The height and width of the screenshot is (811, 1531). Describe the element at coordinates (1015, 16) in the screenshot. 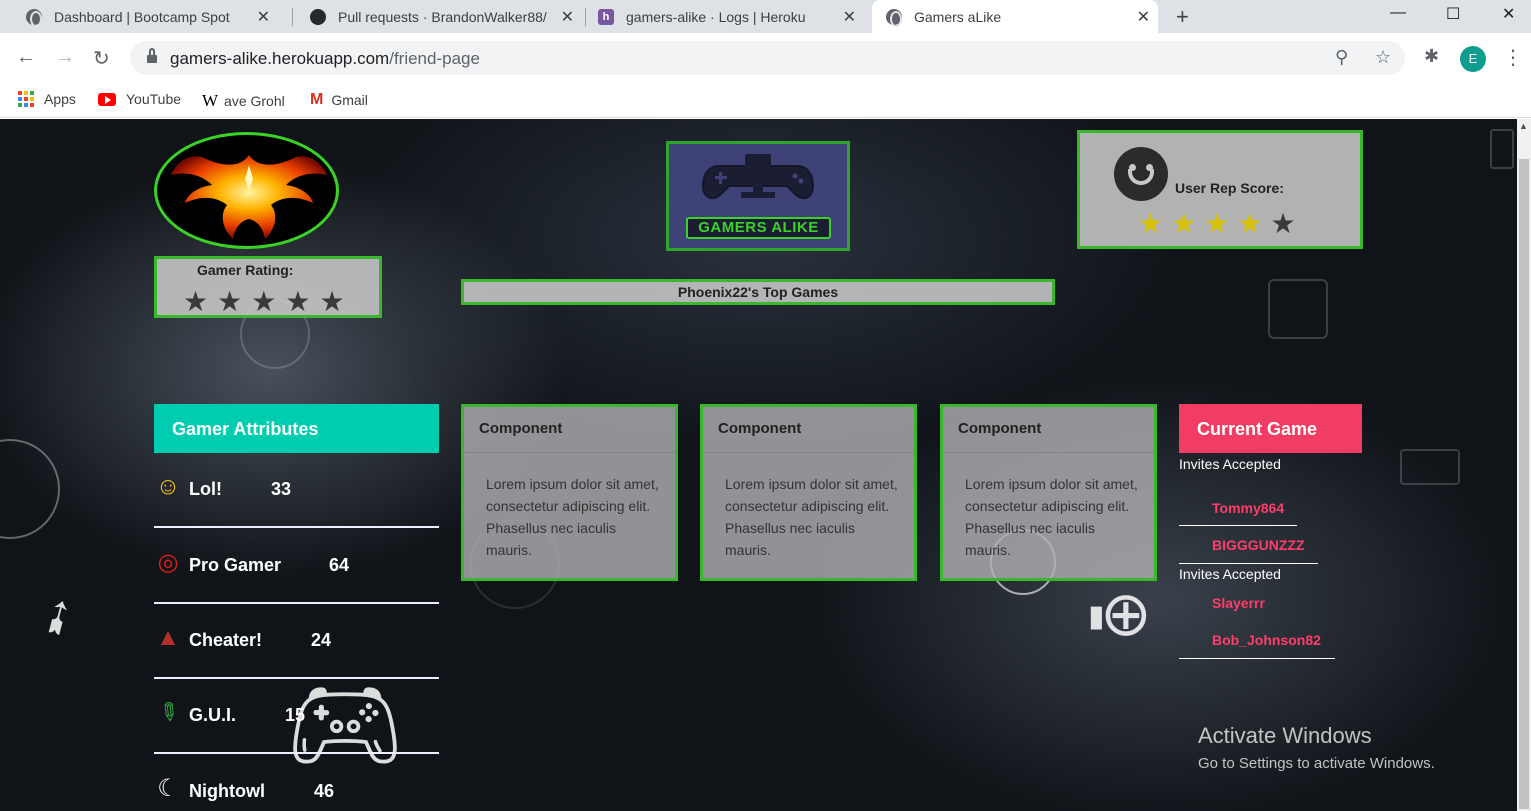

I see `tab-gamers-alike: Gamers aLike ✕` at that location.